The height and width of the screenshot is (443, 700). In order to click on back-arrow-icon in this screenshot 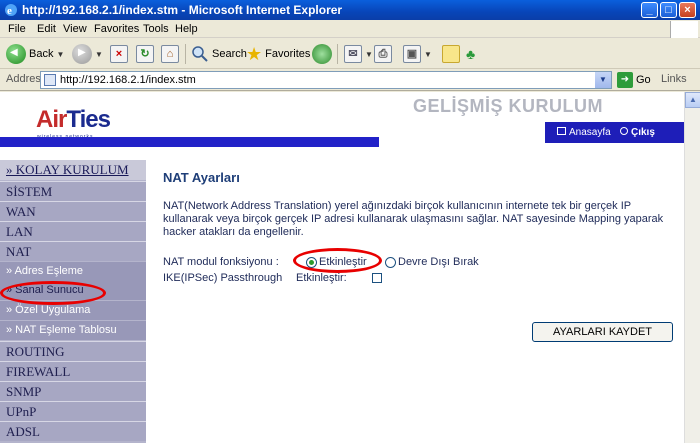, I will do `click(16, 54)`.